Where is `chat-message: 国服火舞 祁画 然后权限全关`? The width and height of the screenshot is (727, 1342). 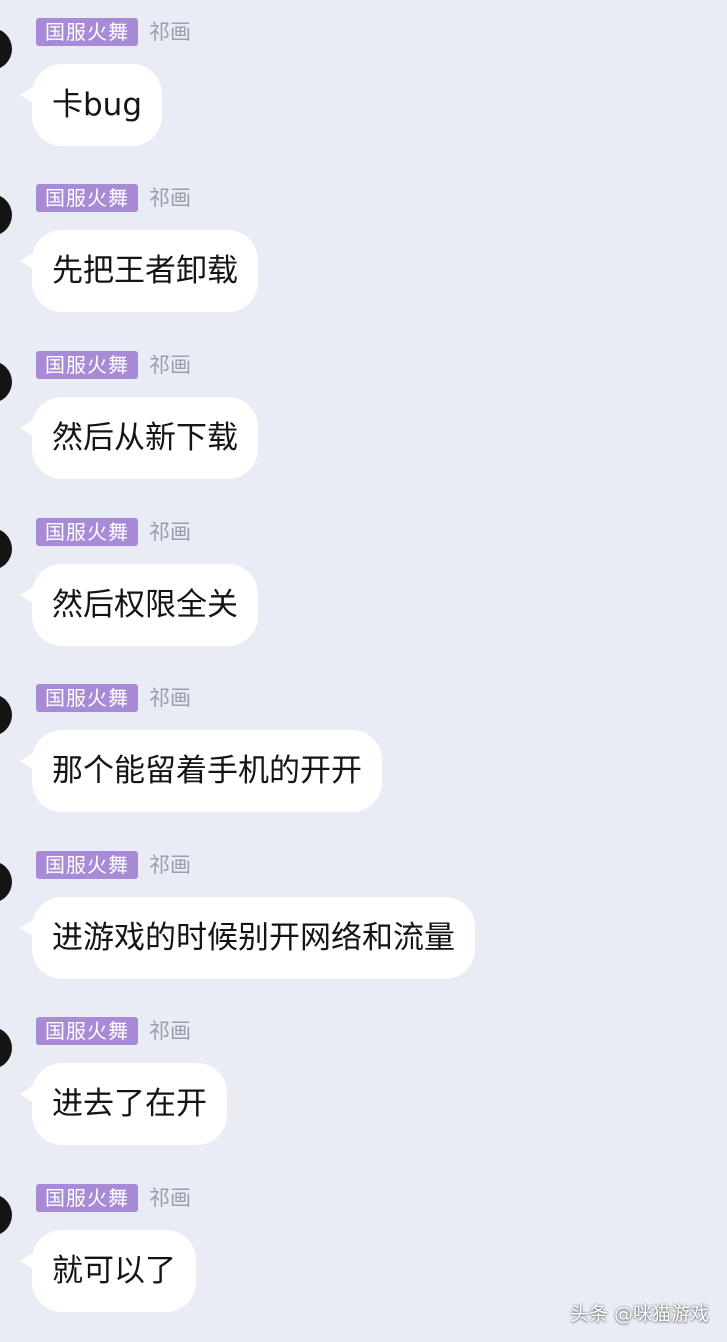 chat-message: 国服火舞 祁画 然后权限全关 is located at coordinates (363, 580).